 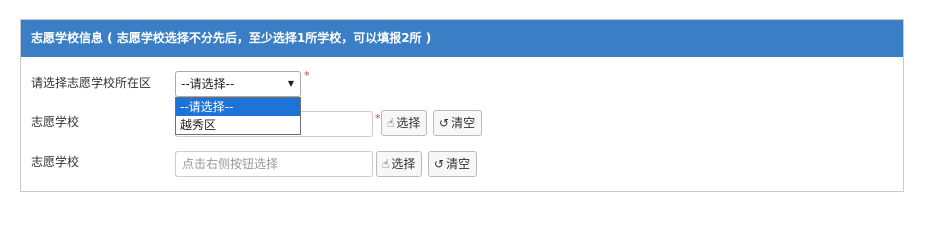 What do you see at coordinates (458, 164) in the screenshot?
I see `school2-clear-label: 清空` at bounding box center [458, 164].